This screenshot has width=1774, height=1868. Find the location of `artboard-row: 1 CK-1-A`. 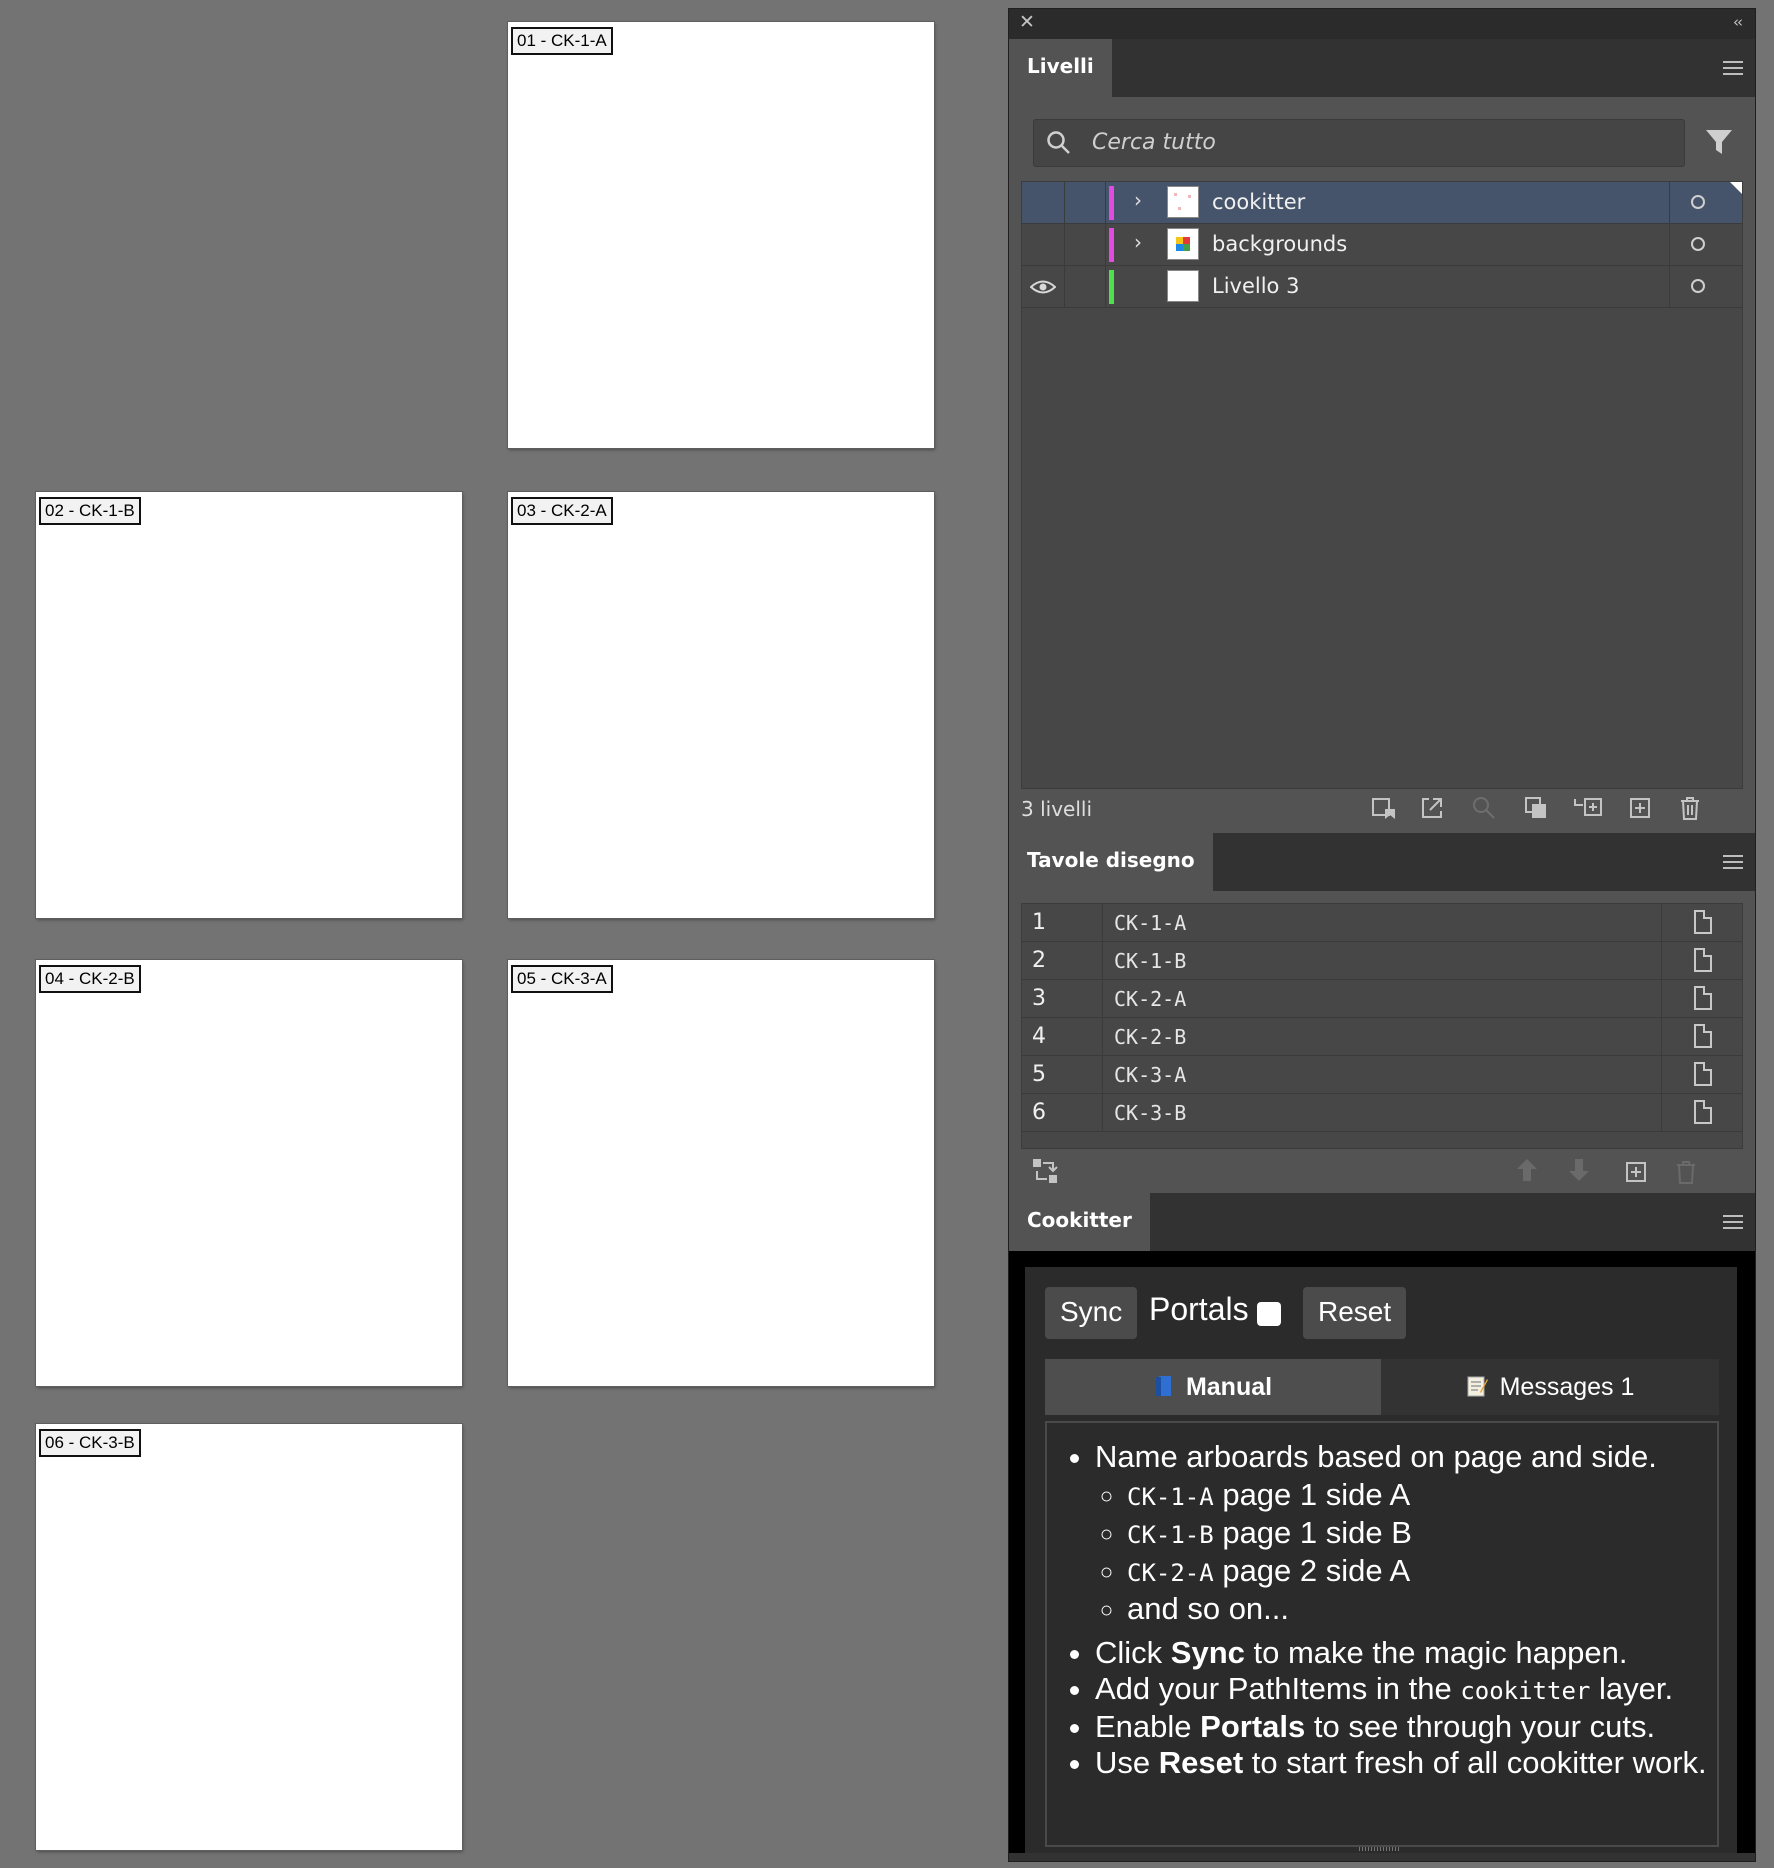

artboard-row: 1 CK-1-A is located at coordinates (1382, 923).